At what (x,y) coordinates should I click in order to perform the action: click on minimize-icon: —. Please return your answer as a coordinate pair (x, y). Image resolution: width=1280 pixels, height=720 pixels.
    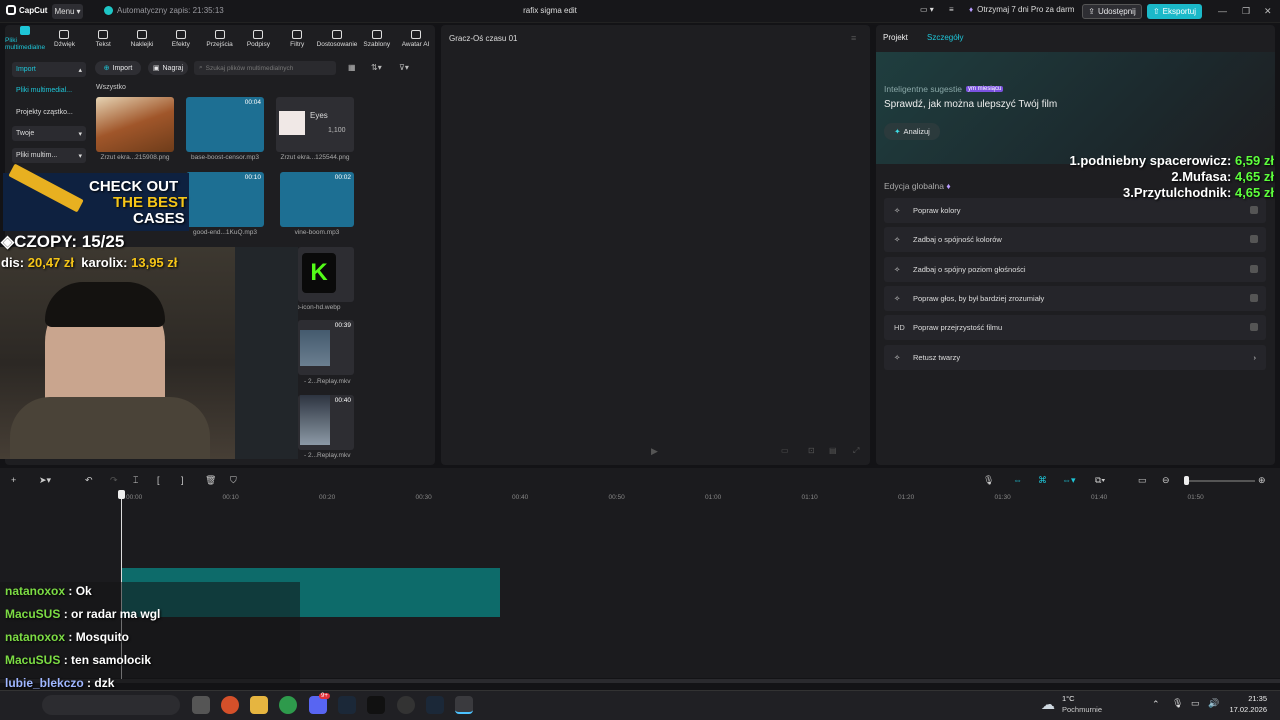
    Looking at the image, I should click on (1222, 11).